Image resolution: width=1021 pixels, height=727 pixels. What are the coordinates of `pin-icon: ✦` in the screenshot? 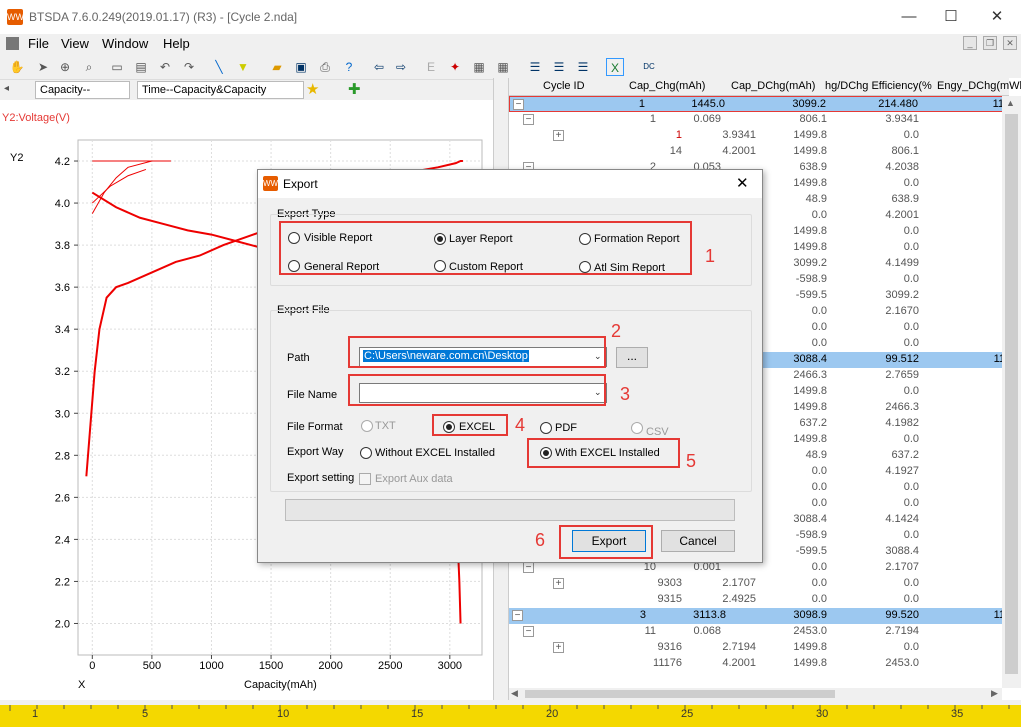 It's located at (455, 67).